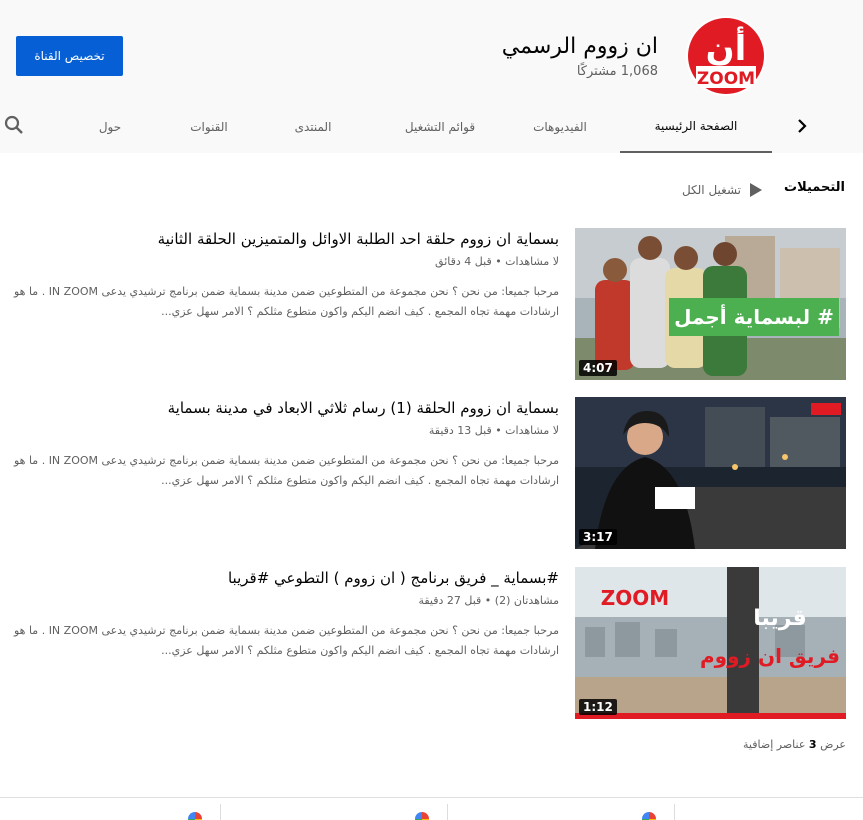 Image resolution: width=863 pixels, height=820 pixels. I want to click on video-thumbnail: ZOOM قريبا فريق ان زووم 1:12, so click(710, 643).